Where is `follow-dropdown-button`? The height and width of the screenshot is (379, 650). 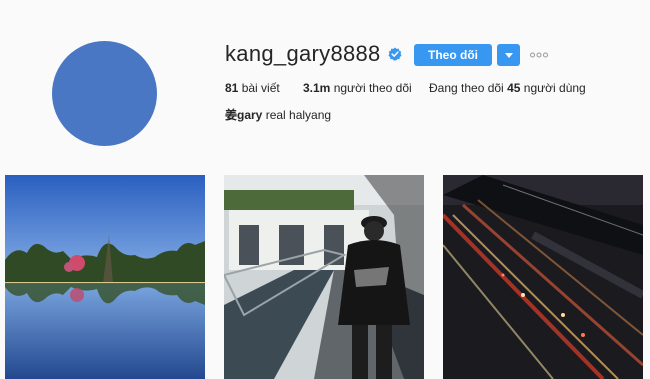 follow-dropdown-button is located at coordinates (508, 55).